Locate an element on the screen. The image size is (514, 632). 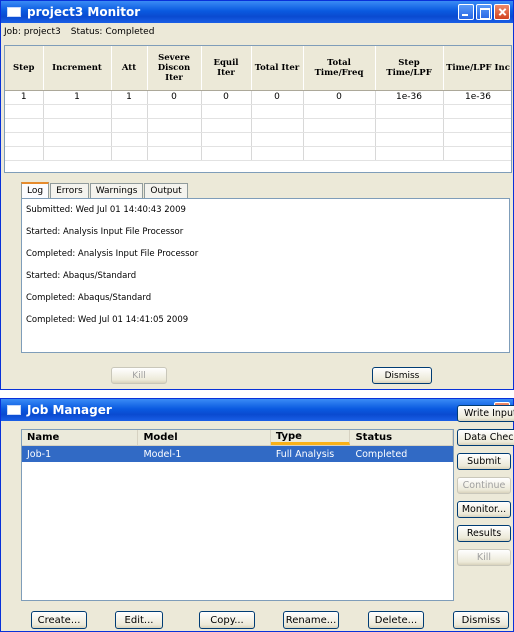
dismiss-jobs-button: Dismiss is located at coordinates (481, 620).